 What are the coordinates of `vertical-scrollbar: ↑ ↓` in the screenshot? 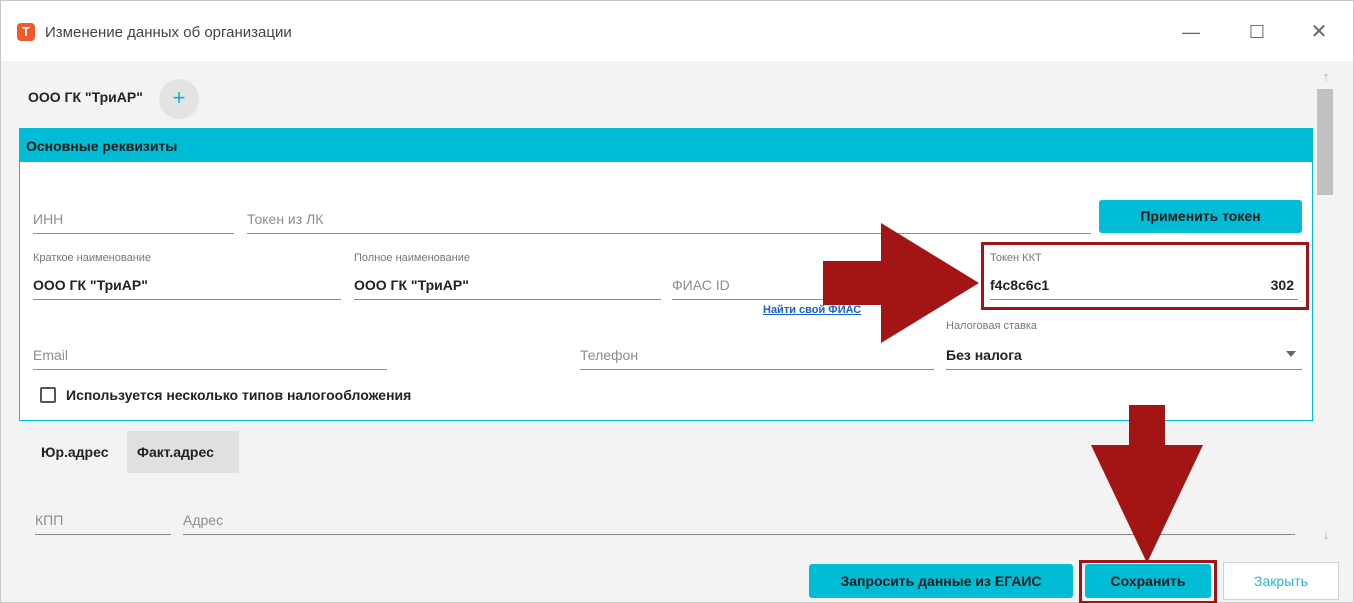 It's located at (1326, 306).